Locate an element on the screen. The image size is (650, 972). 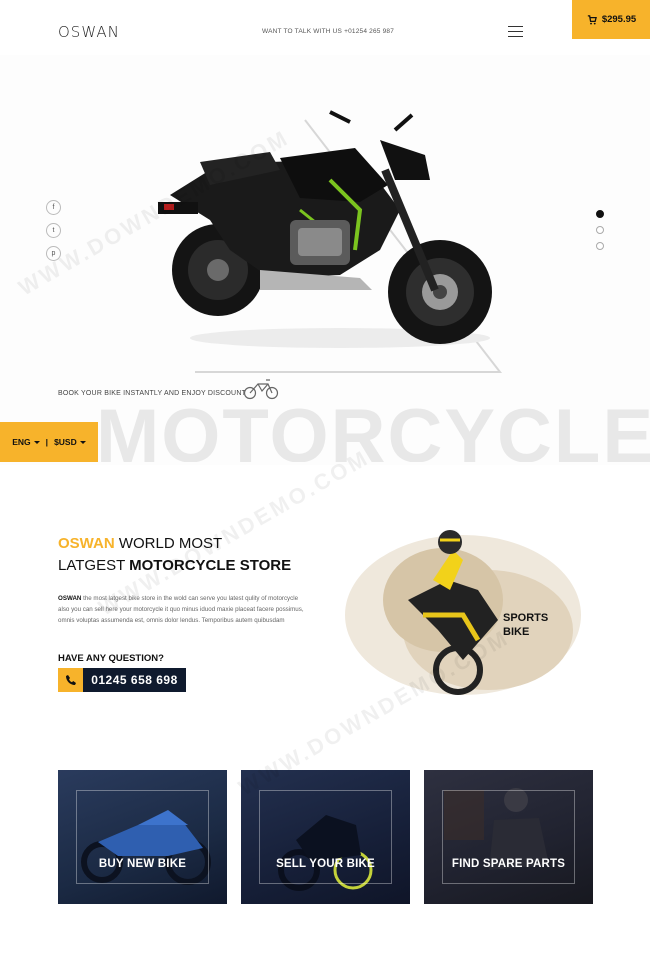
pinterest-icon: p is located at coordinates (53, 253).